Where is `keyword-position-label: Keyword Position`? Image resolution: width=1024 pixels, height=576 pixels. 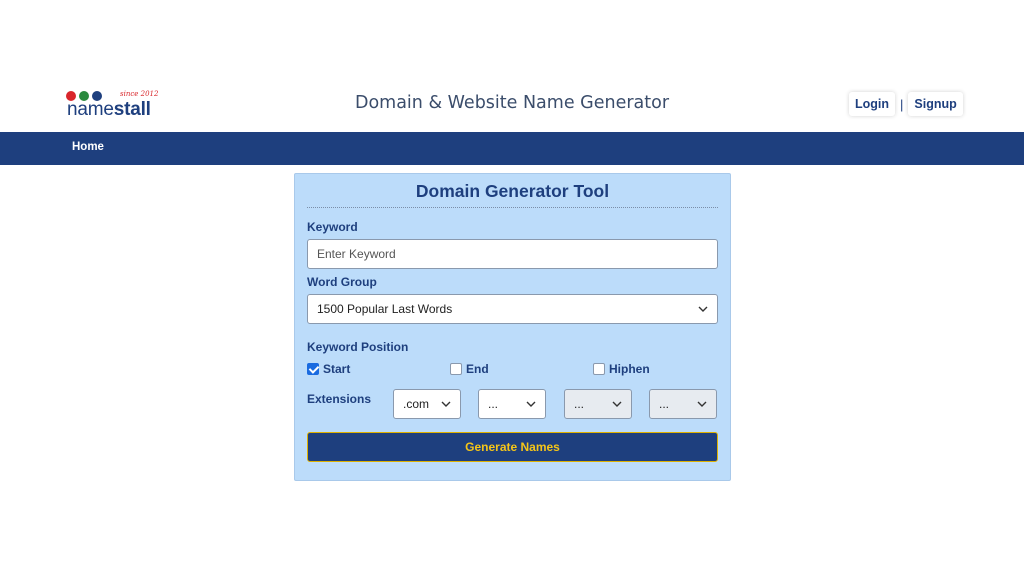
keyword-position-label: Keyword Position is located at coordinates (358, 347).